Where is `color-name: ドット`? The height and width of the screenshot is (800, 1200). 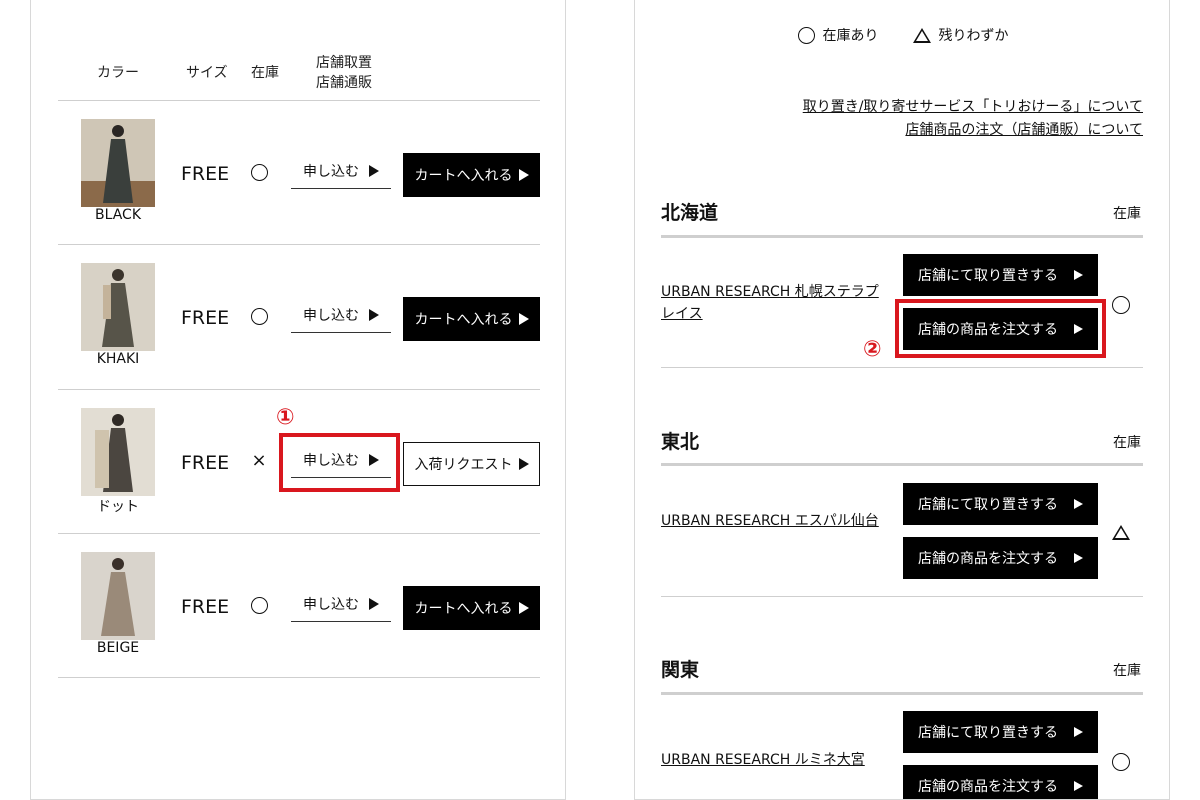
color-name: ドット is located at coordinates (118, 507).